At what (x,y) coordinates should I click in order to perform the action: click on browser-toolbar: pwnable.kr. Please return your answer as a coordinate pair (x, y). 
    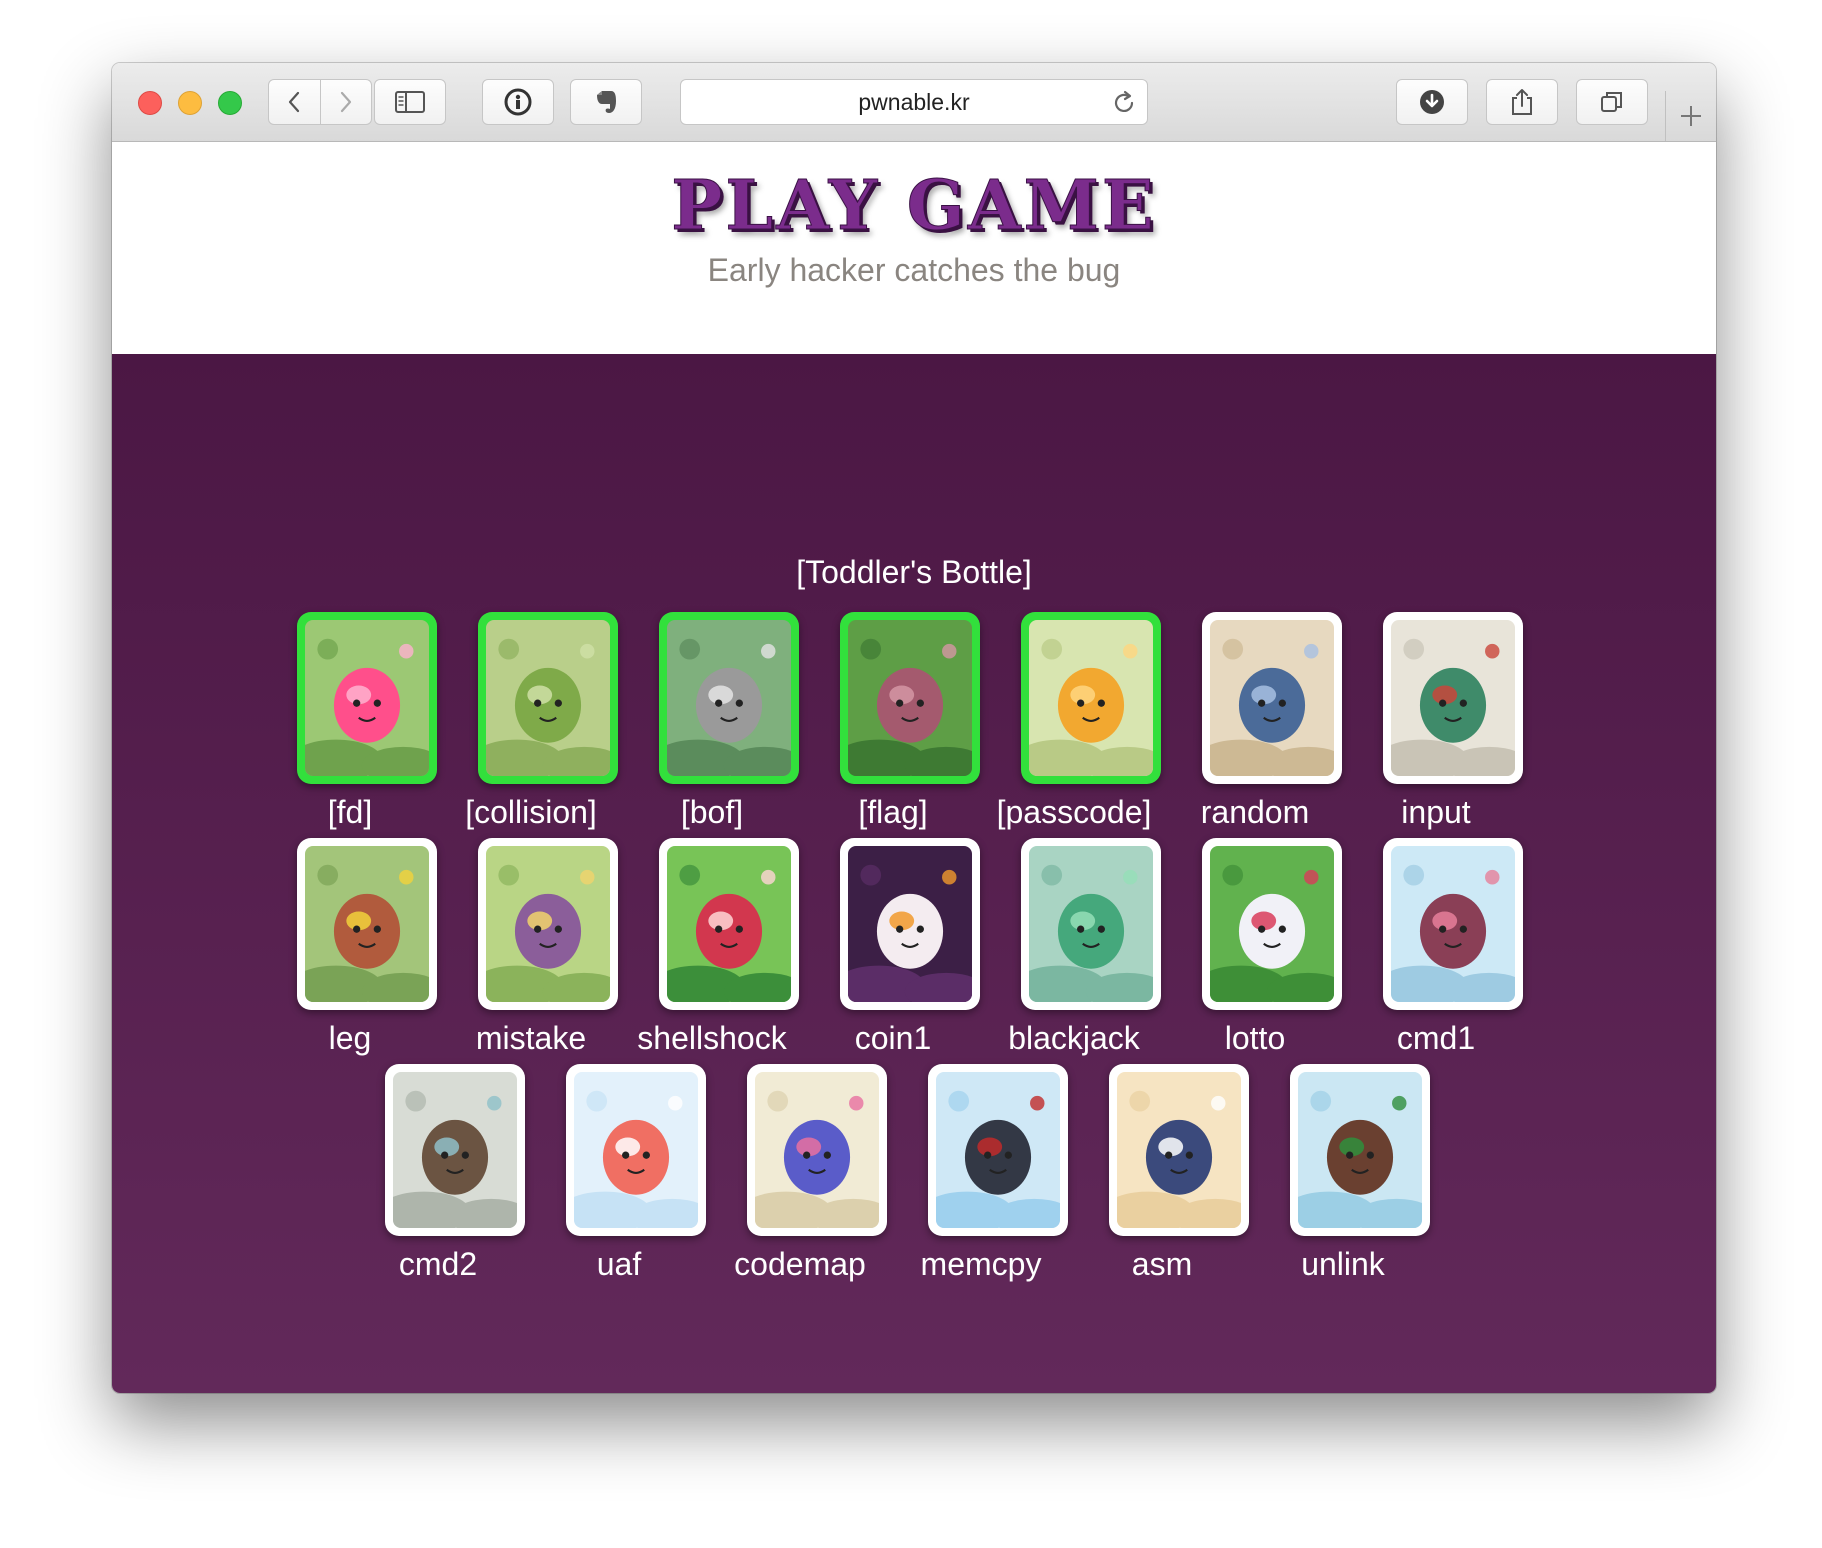
    Looking at the image, I should click on (914, 102).